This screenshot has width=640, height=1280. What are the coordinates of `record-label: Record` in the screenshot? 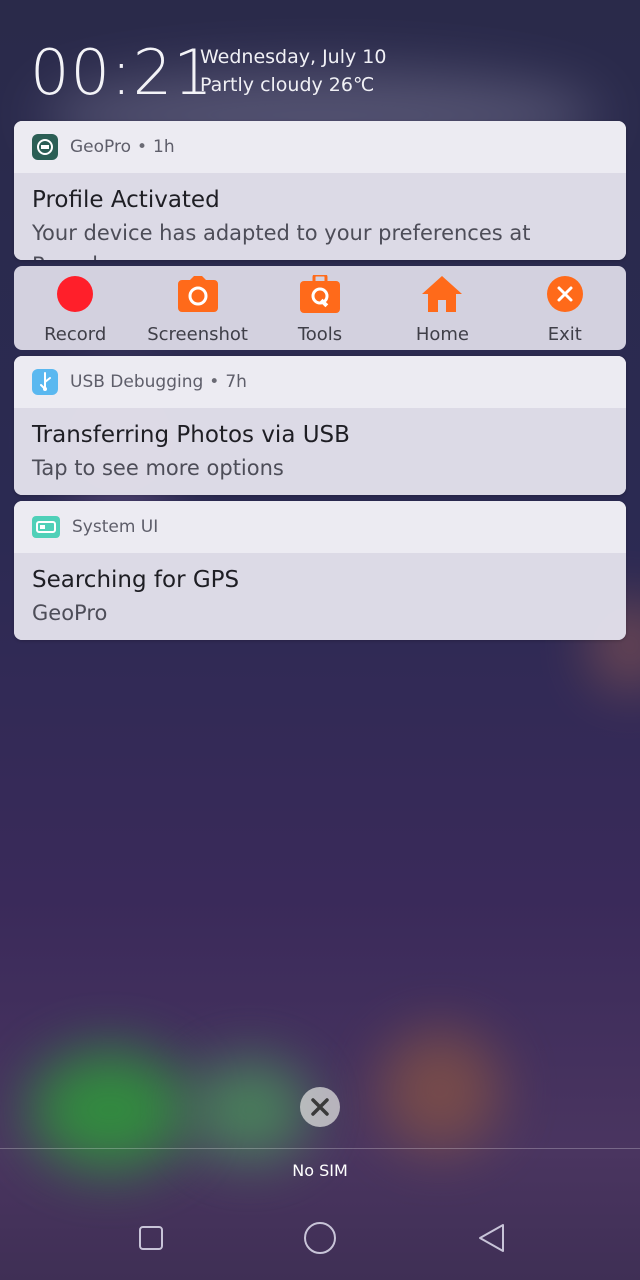 It's located at (75, 334).